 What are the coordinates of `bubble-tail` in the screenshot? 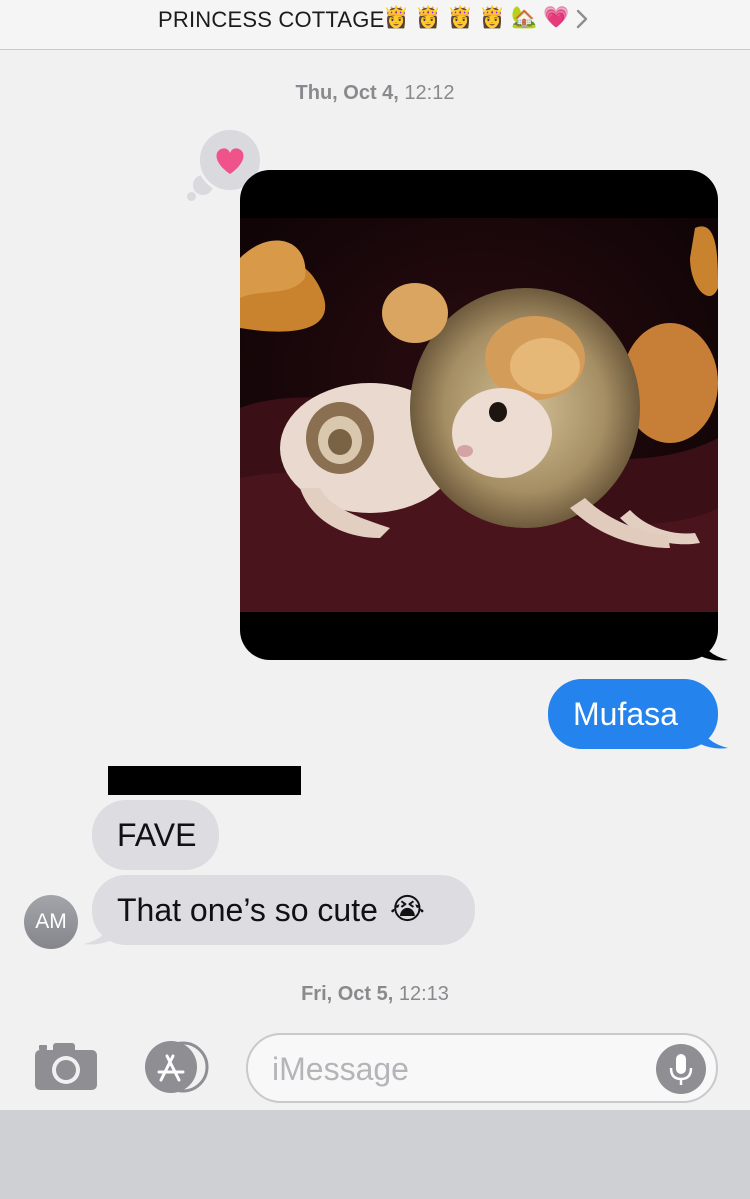 It's located at (714, 648).